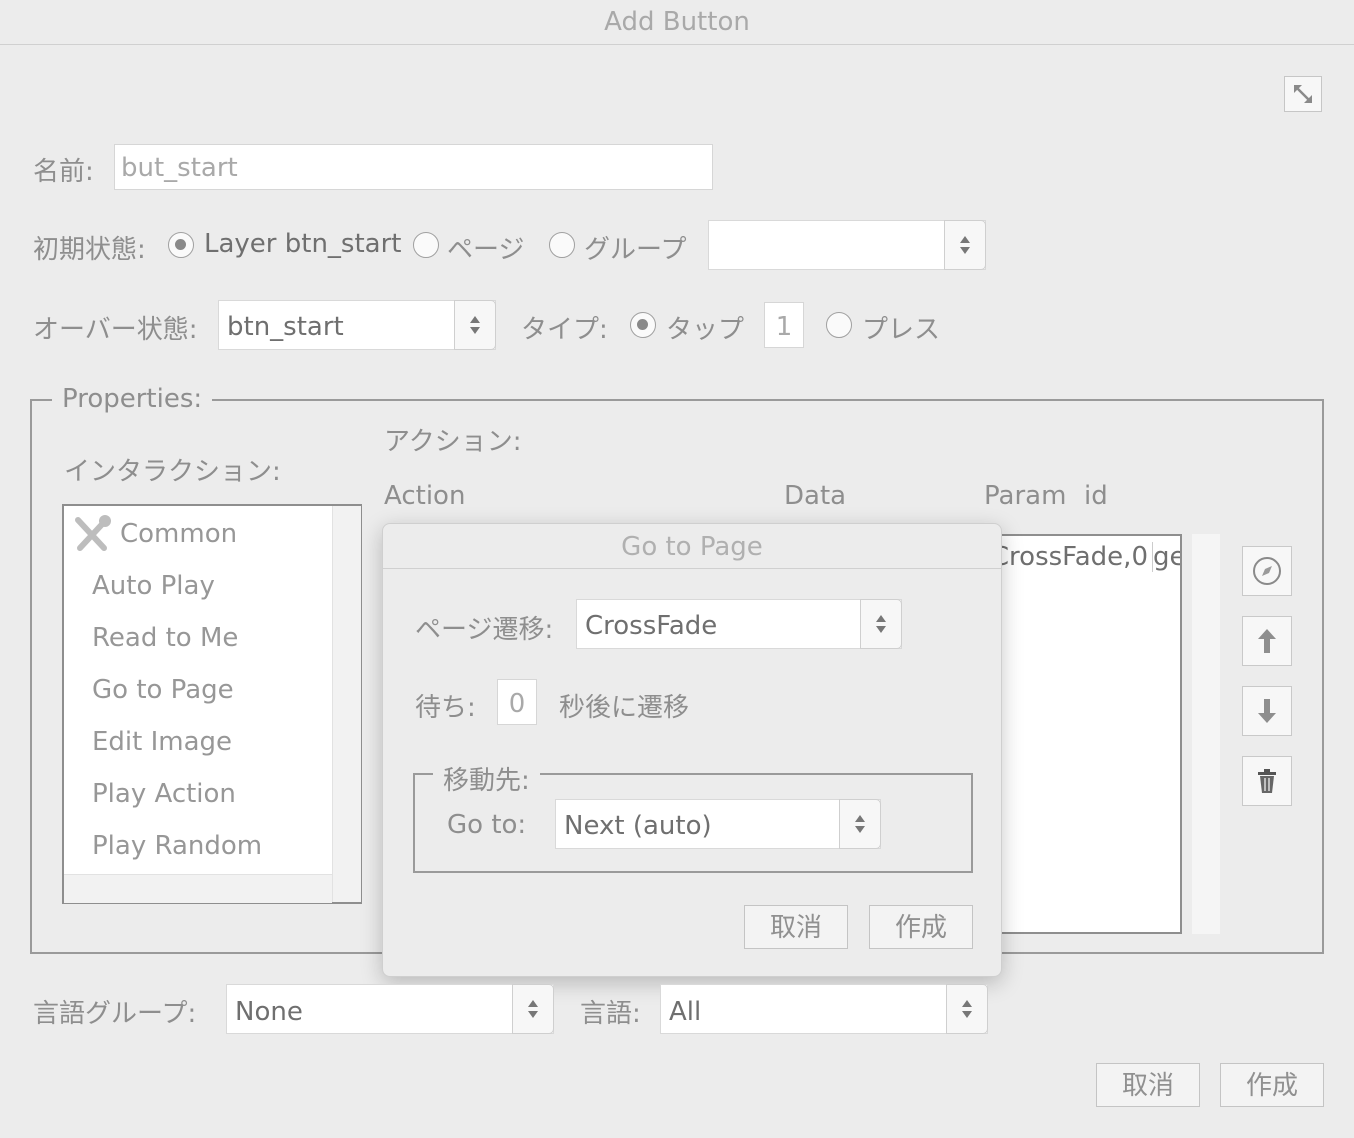 This screenshot has width=1354, height=1138. I want to click on transition-select: CrossFade, so click(739, 624).